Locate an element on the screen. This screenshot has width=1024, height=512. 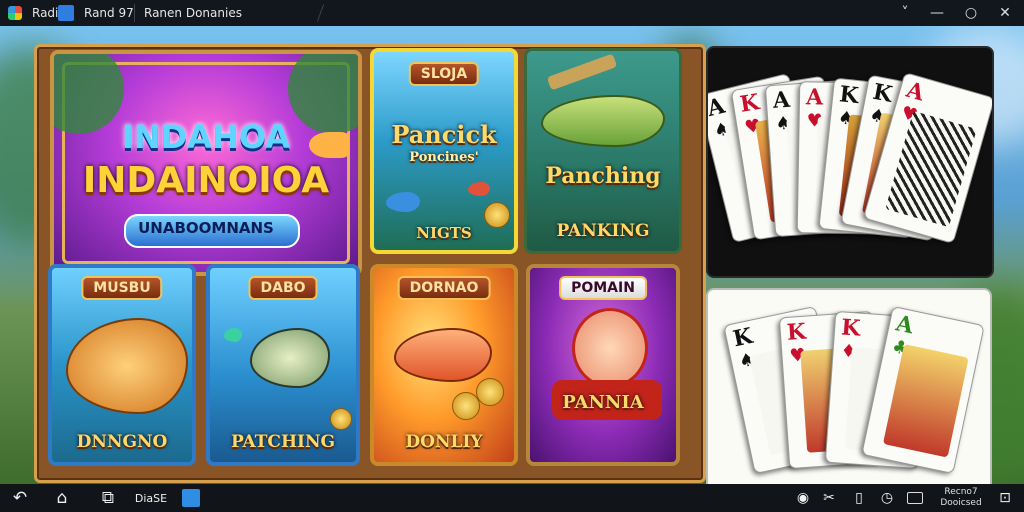
eye-icon: ◉ is located at coordinates (803, 498).